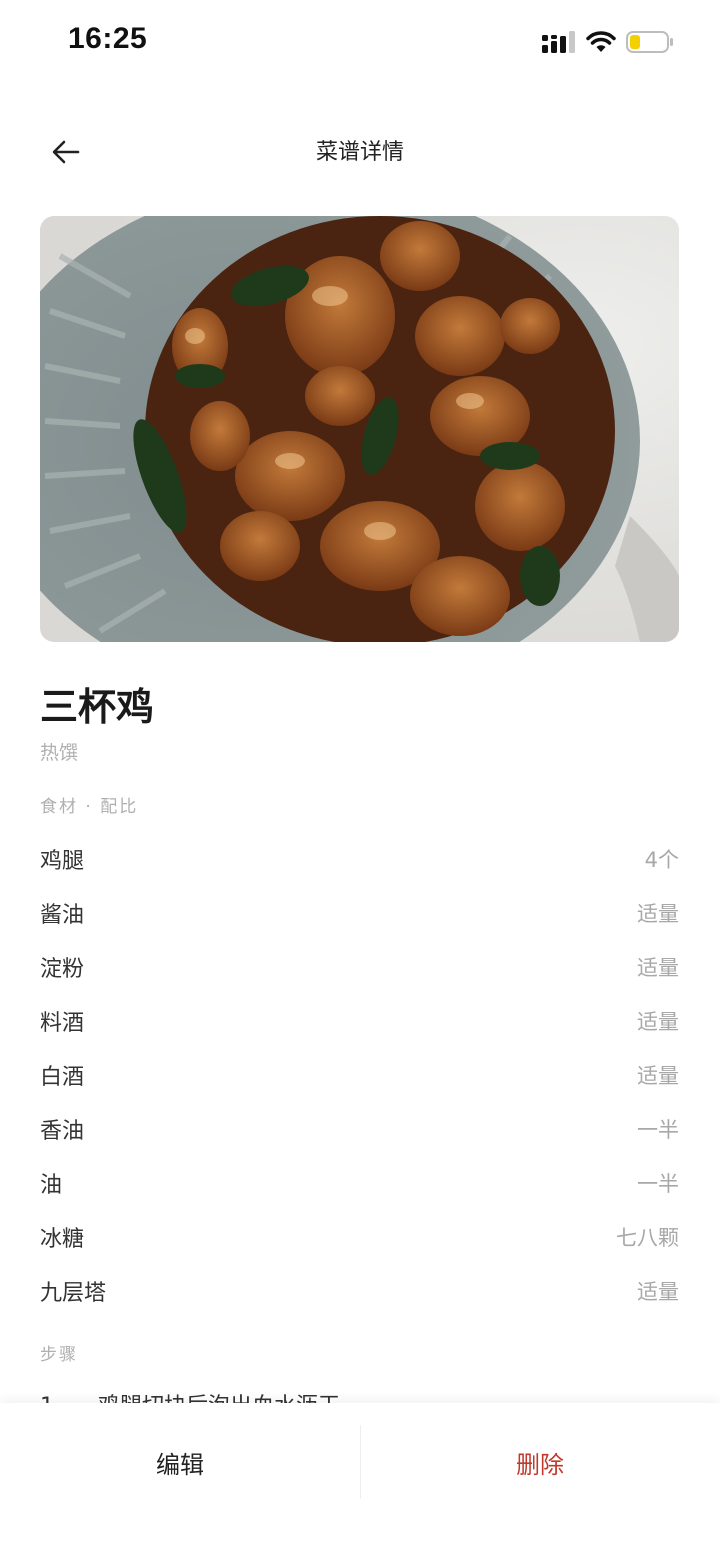  I want to click on ingredient-name: 油, so click(51, 1185).